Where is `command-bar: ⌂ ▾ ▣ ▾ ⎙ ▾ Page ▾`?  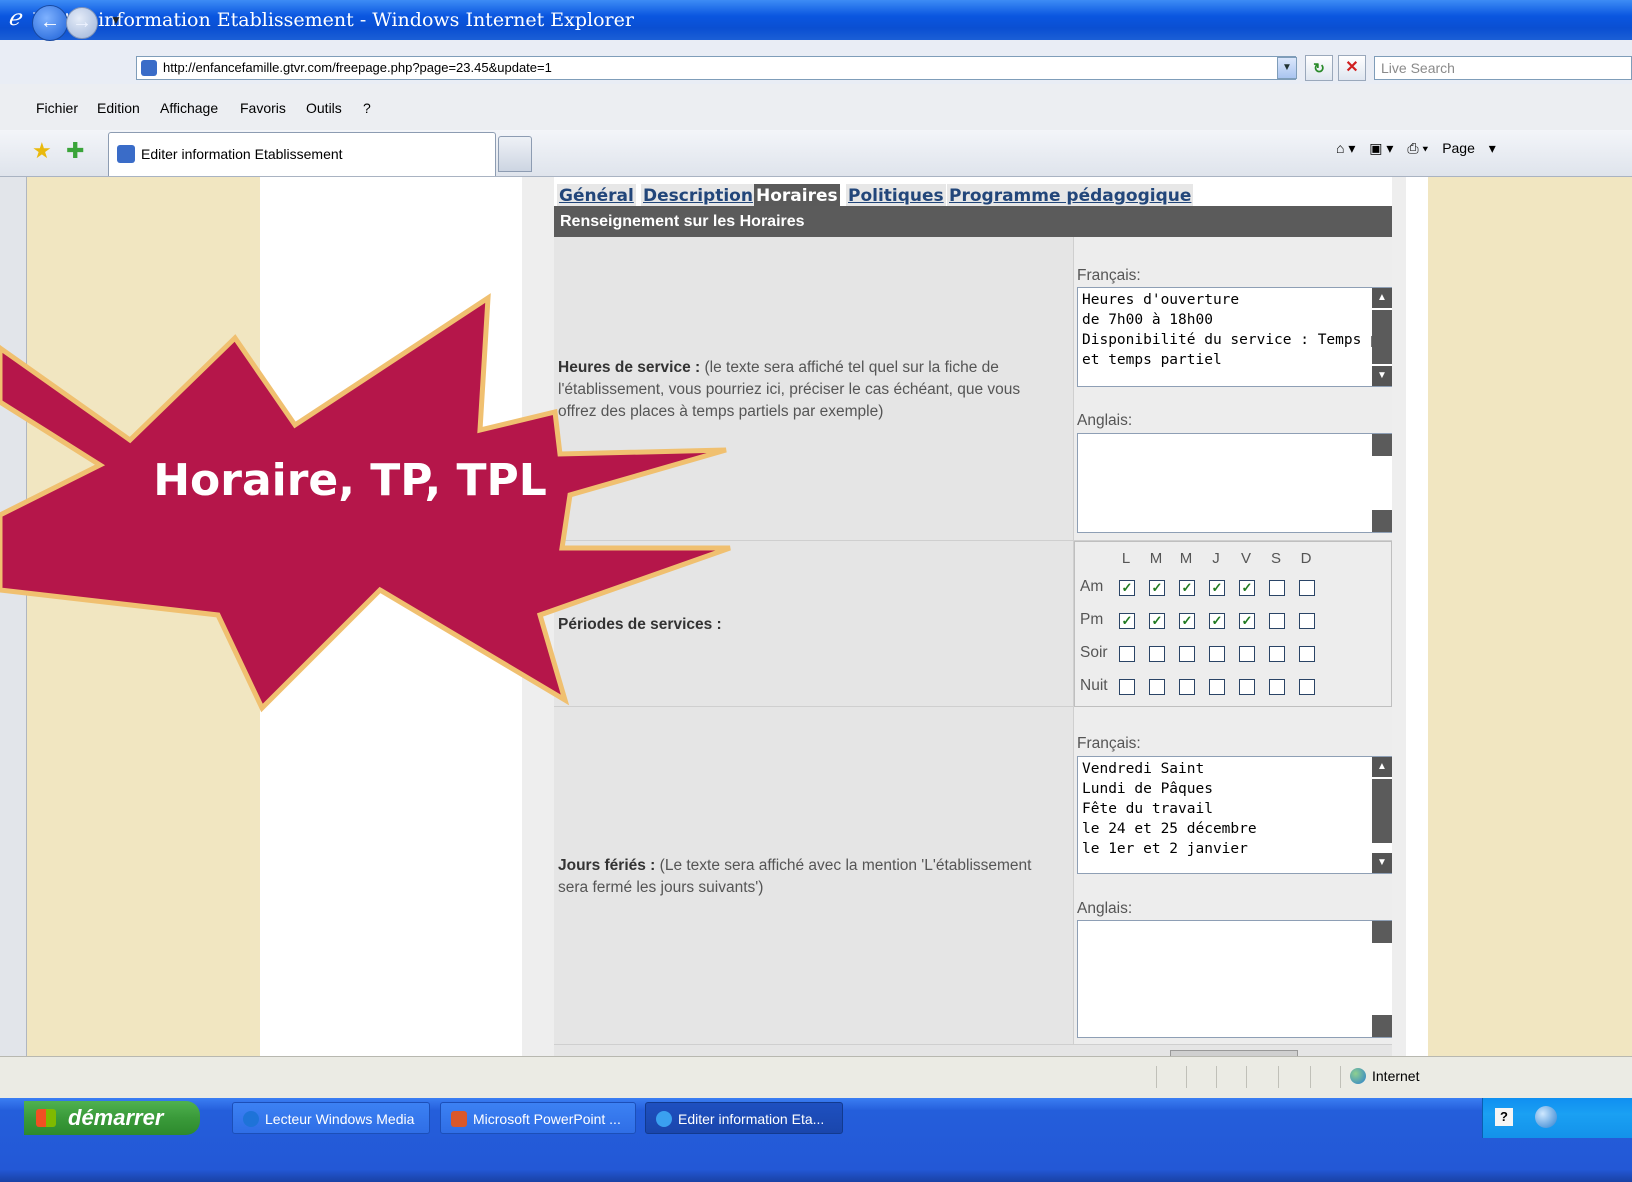
command-bar: ⌂ ▾ ▣ ▾ ⎙ ▾ Page ▾ is located at coordinates (1421, 148).